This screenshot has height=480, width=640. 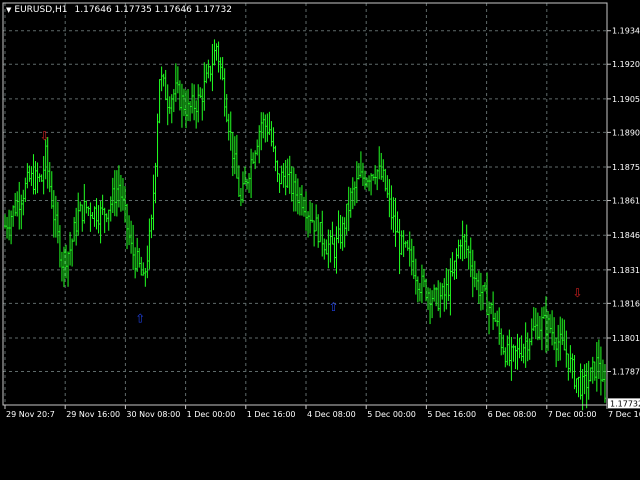 What do you see at coordinates (626, 64) in the screenshot?
I see `y-tick-label: 1.19200` at bounding box center [626, 64].